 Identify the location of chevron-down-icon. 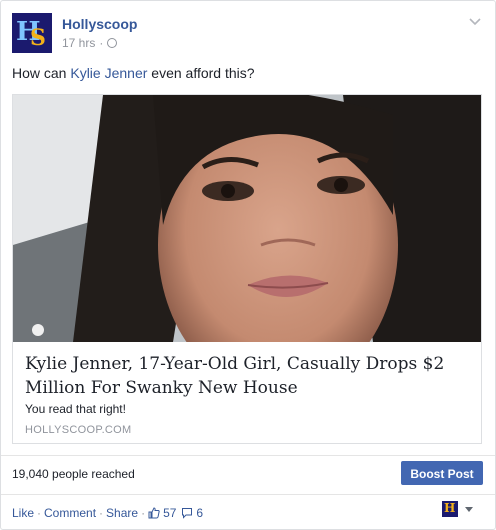
(475, 22).